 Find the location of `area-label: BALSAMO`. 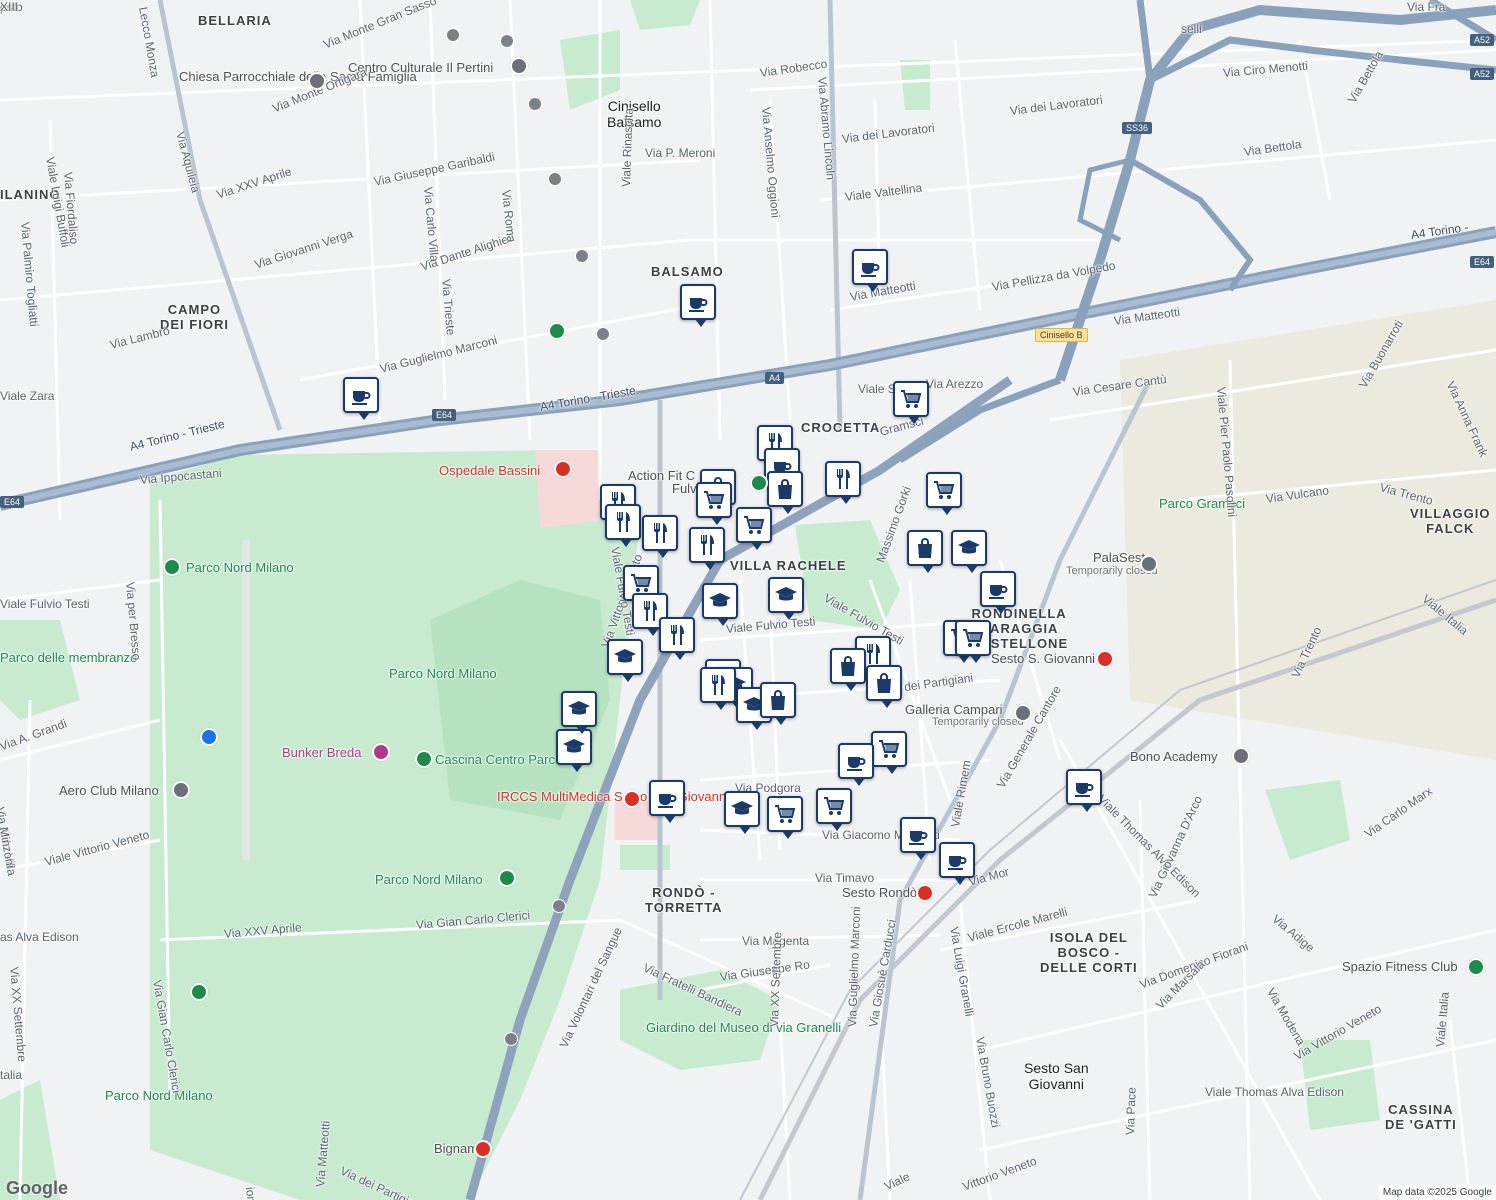

area-label: BALSAMO is located at coordinates (687, 271).